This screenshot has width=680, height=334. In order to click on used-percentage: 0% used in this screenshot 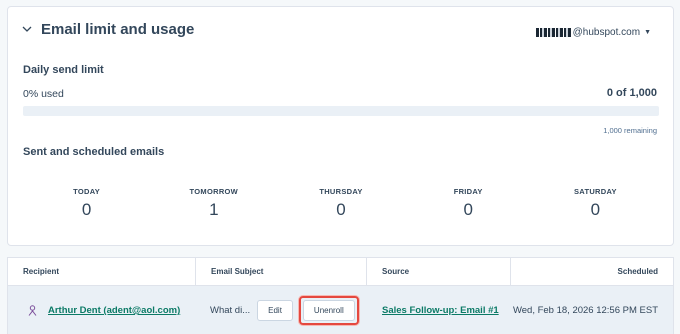, I will do `click(43, 94)`.